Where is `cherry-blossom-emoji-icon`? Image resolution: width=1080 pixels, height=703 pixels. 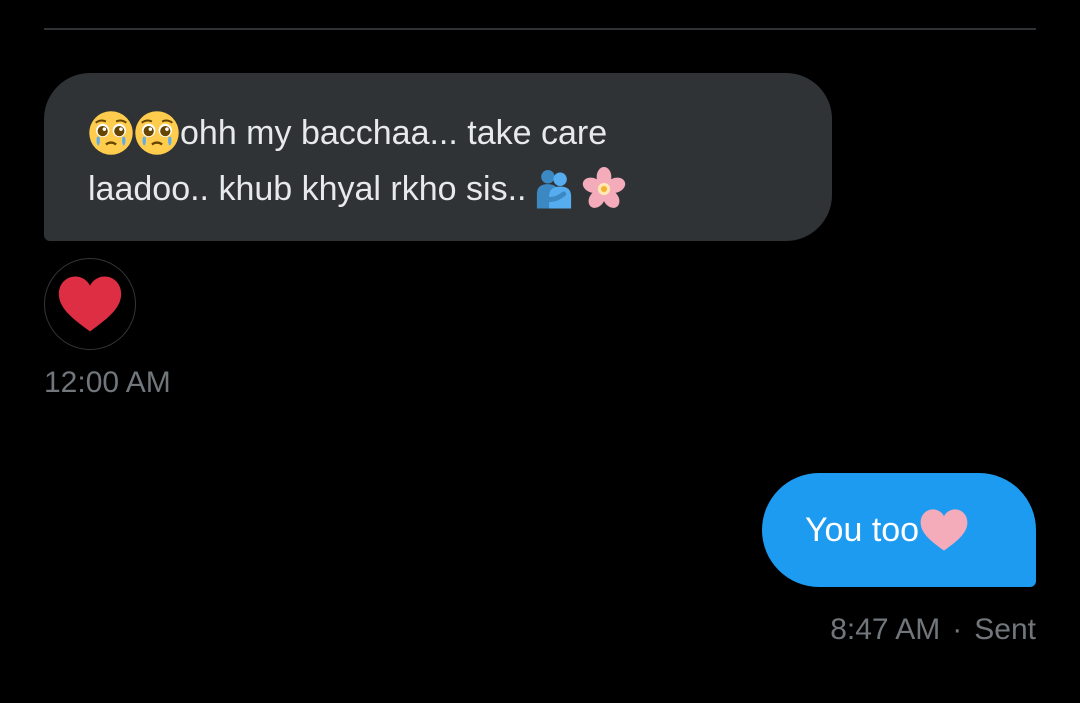 cherry-blossom-emoji-icon is located at coordinates (604, 187).